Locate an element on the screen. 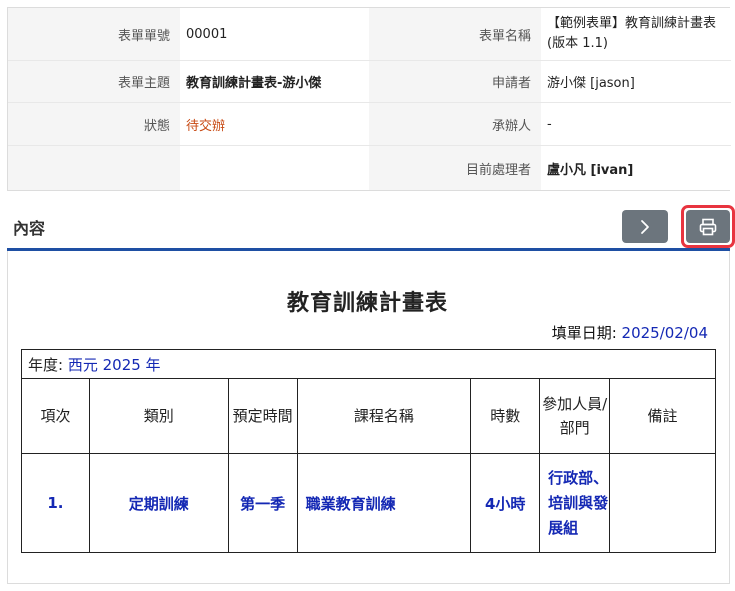 Image resolution: width=735 pixels, height=591 pixels. table-header-row: 項次 類別 預定時間 課程名稱 時數 參加人員/部門 備註 is located at coordinates (368, 416).